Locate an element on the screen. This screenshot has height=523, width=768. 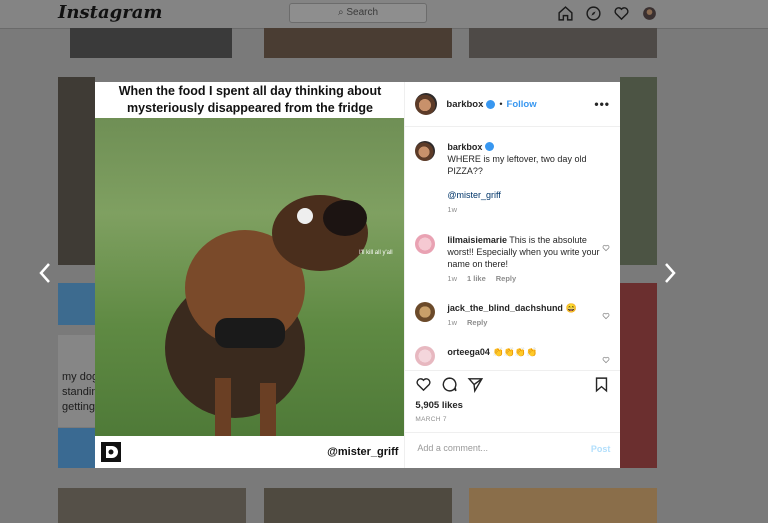
add-comment-input is located at coordinates (492, 448).